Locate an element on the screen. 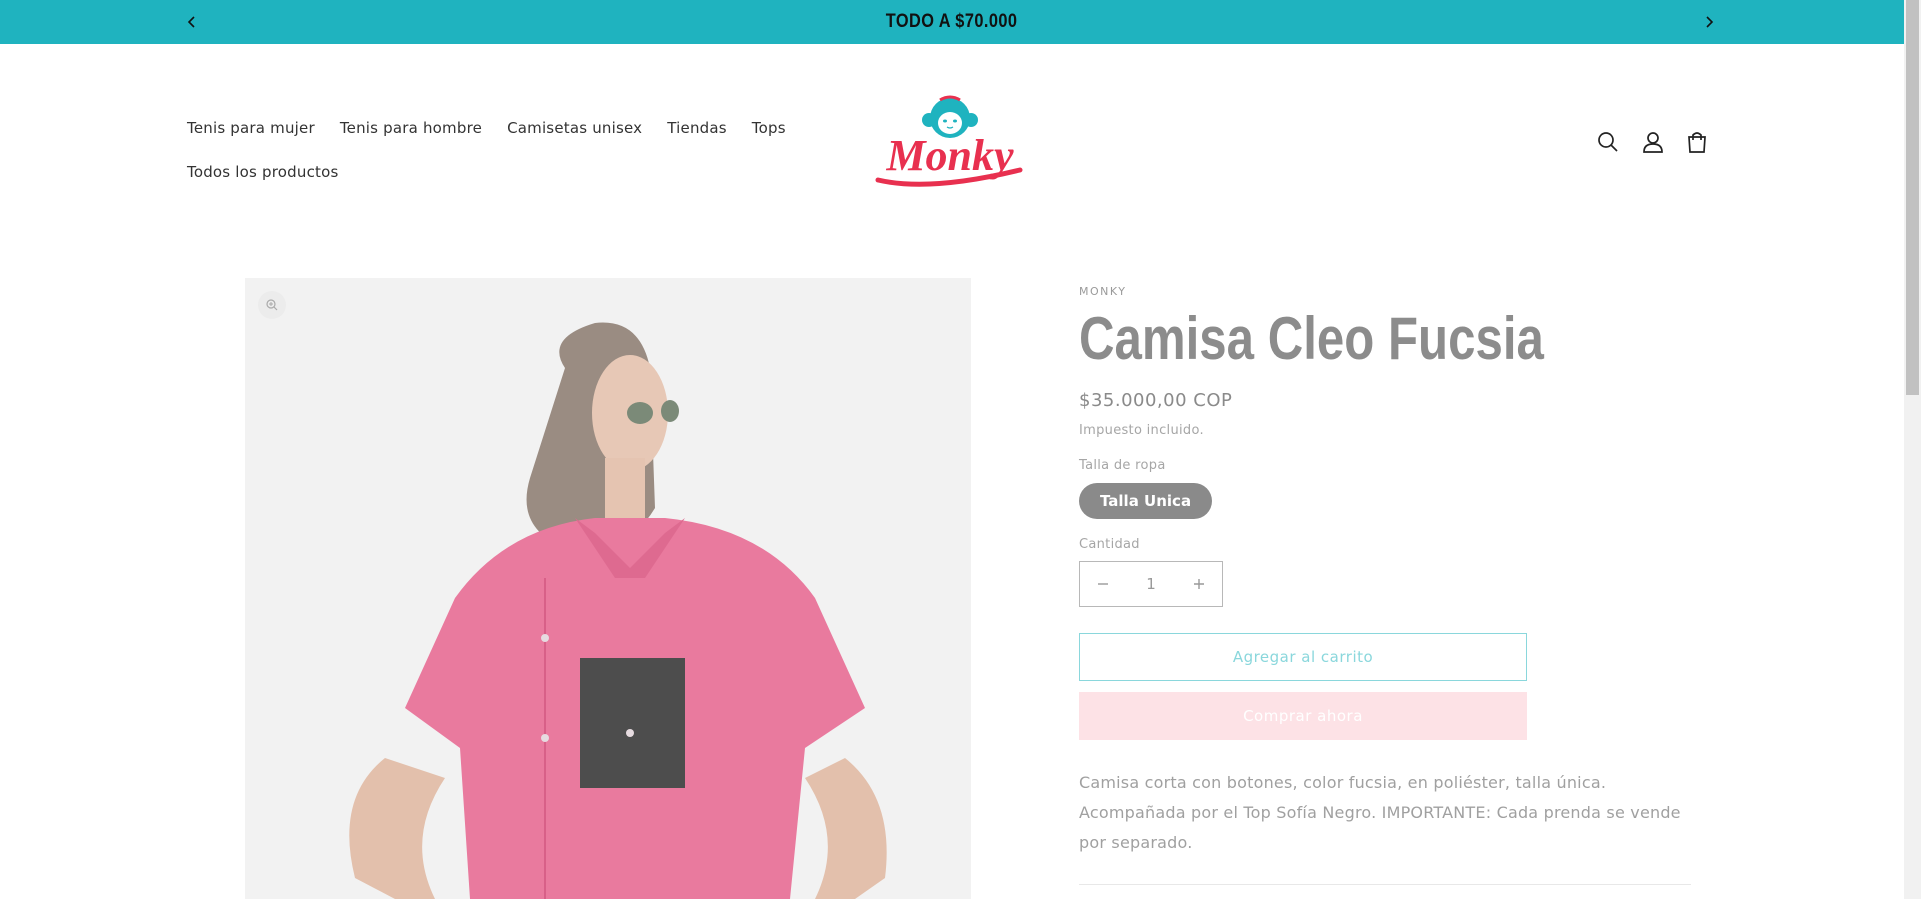  account-icon is located at coordinates (1653, 142).